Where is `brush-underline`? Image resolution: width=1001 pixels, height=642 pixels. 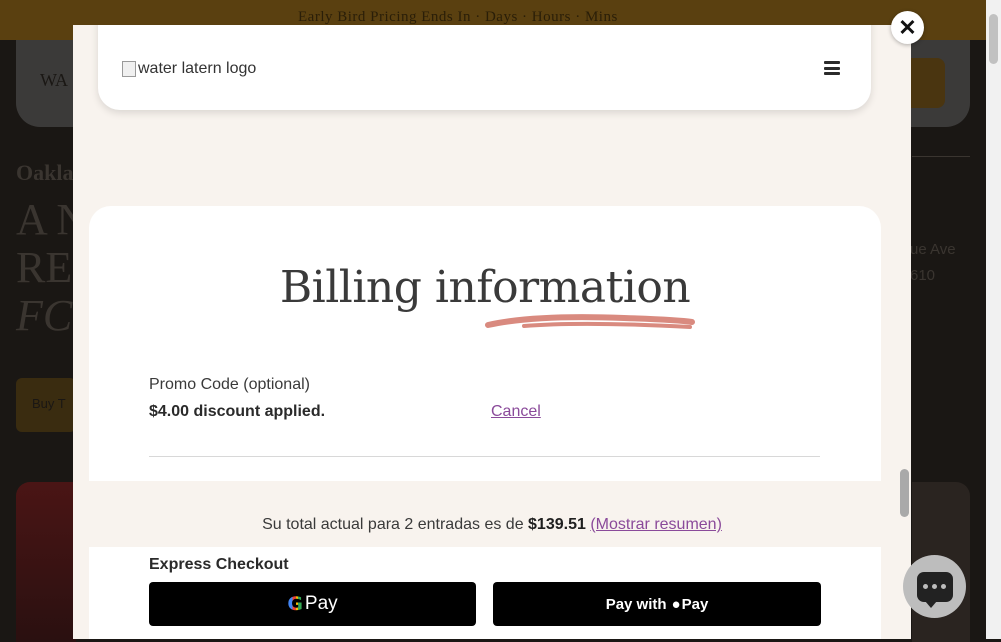 brush-underline is located at coordinates (590, 321).